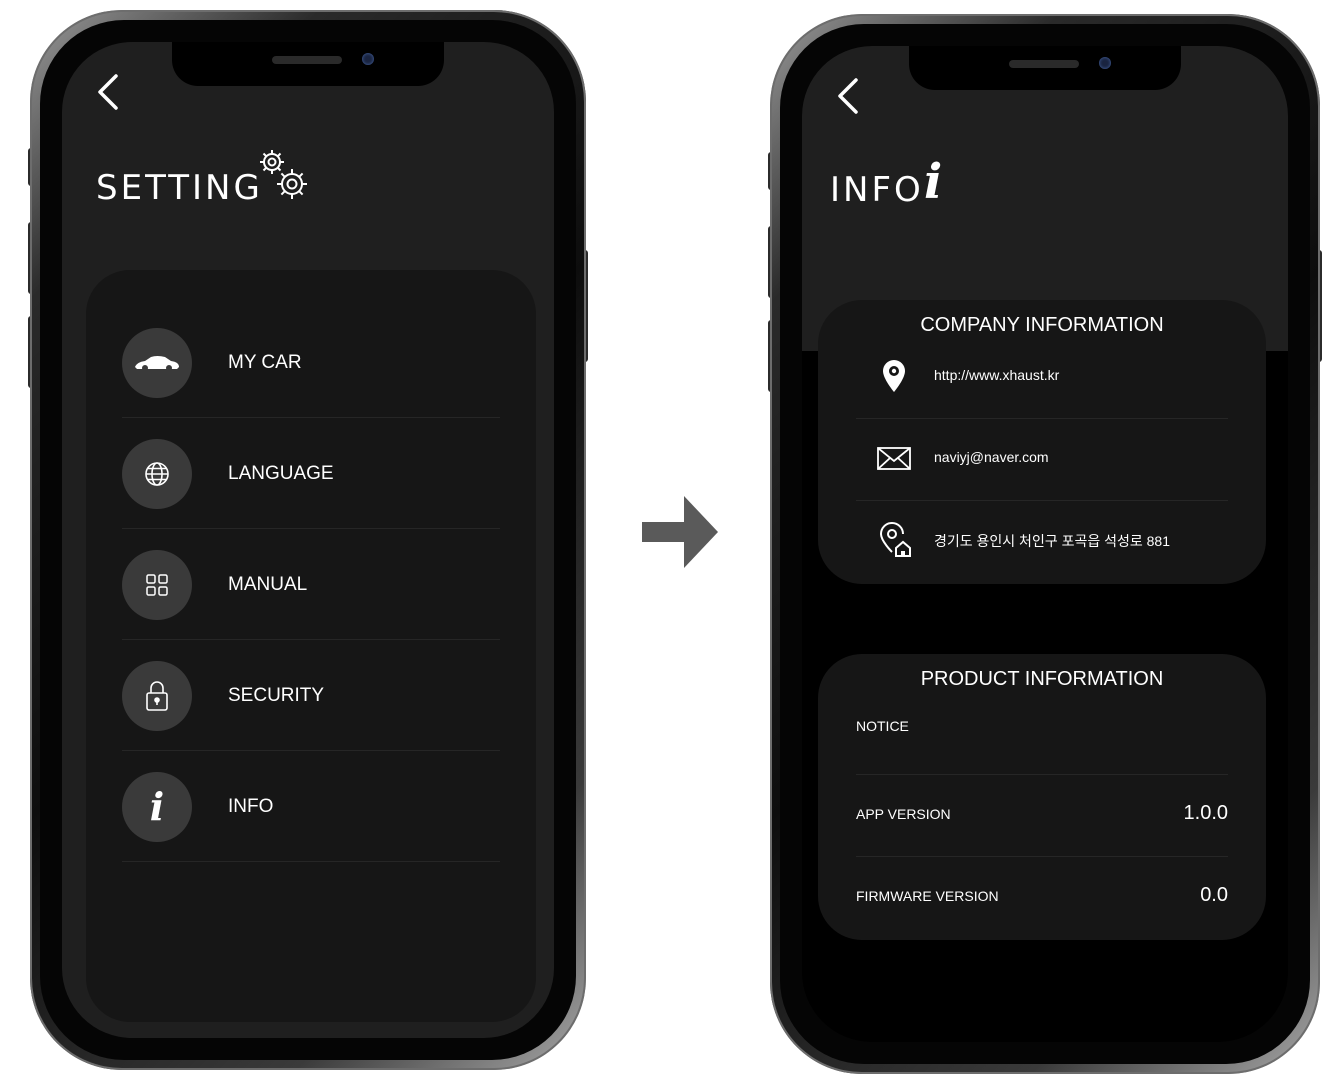 The image size is (1336, 1074). What do you see at coordinates (894, 376) in the screenshot?
I see `location-pin-icon` at bounding box center [894, 376].